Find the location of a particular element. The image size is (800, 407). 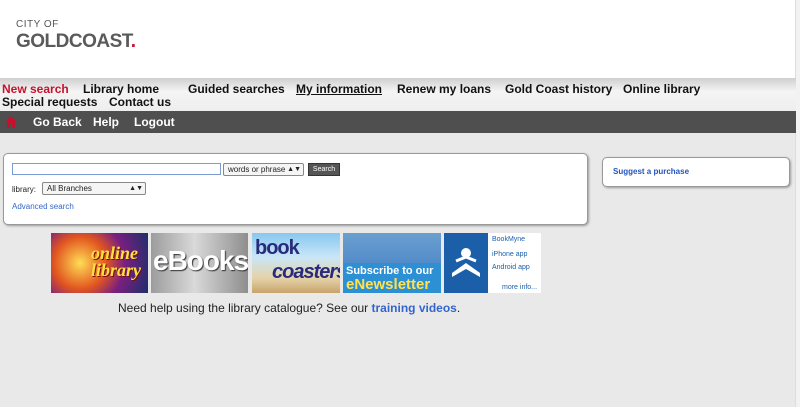

iphone-app-link: iPhone app is located at coordinates (510, 254).